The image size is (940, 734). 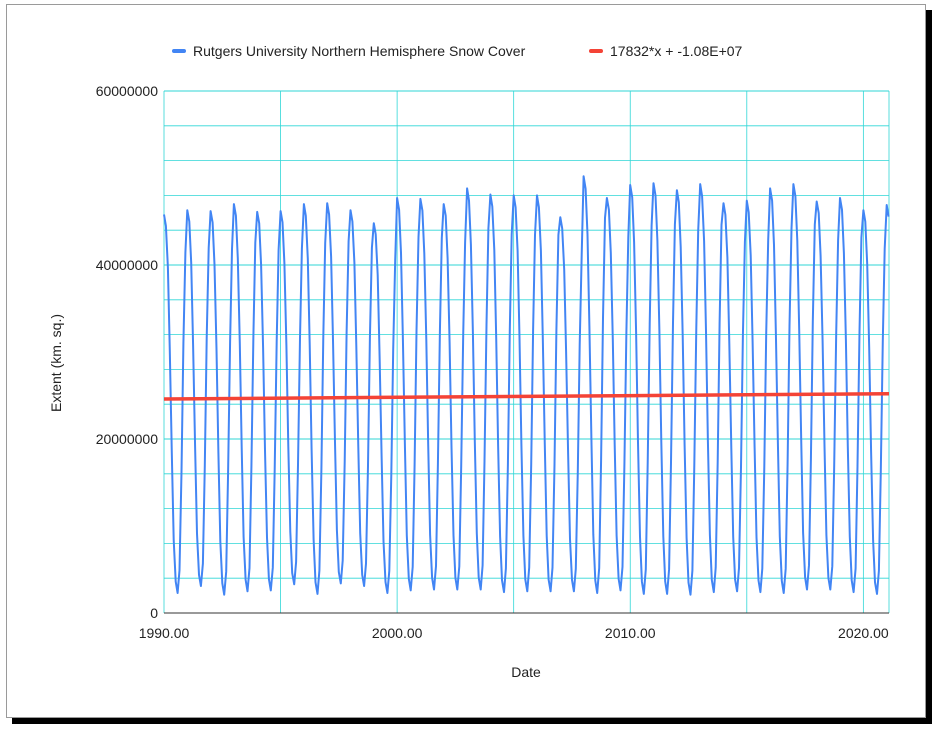 I want to click on legend-swatch-trendline, so click(x=596, y=51).